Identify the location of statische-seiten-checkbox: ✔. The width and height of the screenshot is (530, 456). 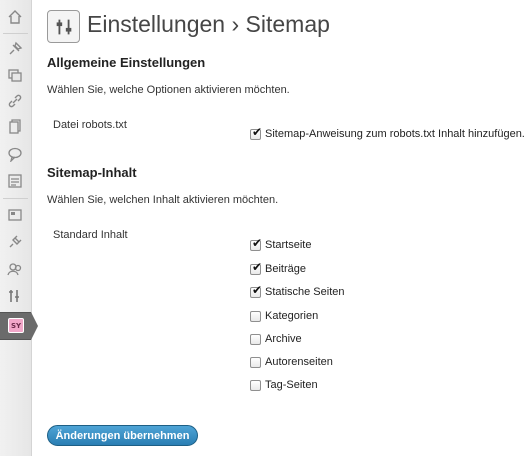
(256, 290).